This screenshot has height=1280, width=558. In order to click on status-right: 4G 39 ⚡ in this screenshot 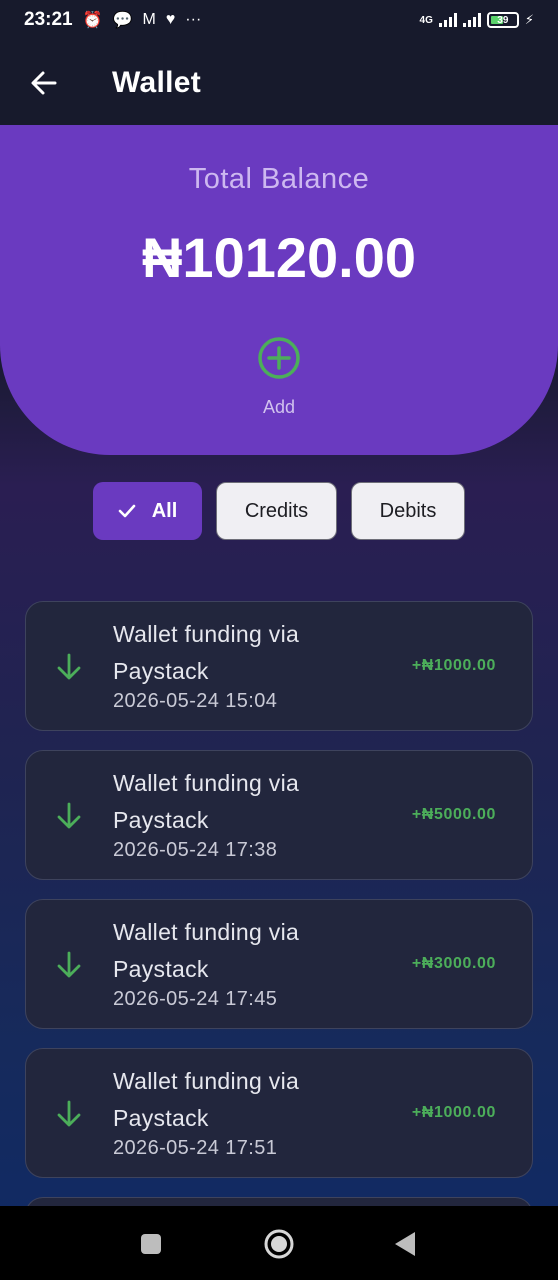, I will do `click(477, 20)`.